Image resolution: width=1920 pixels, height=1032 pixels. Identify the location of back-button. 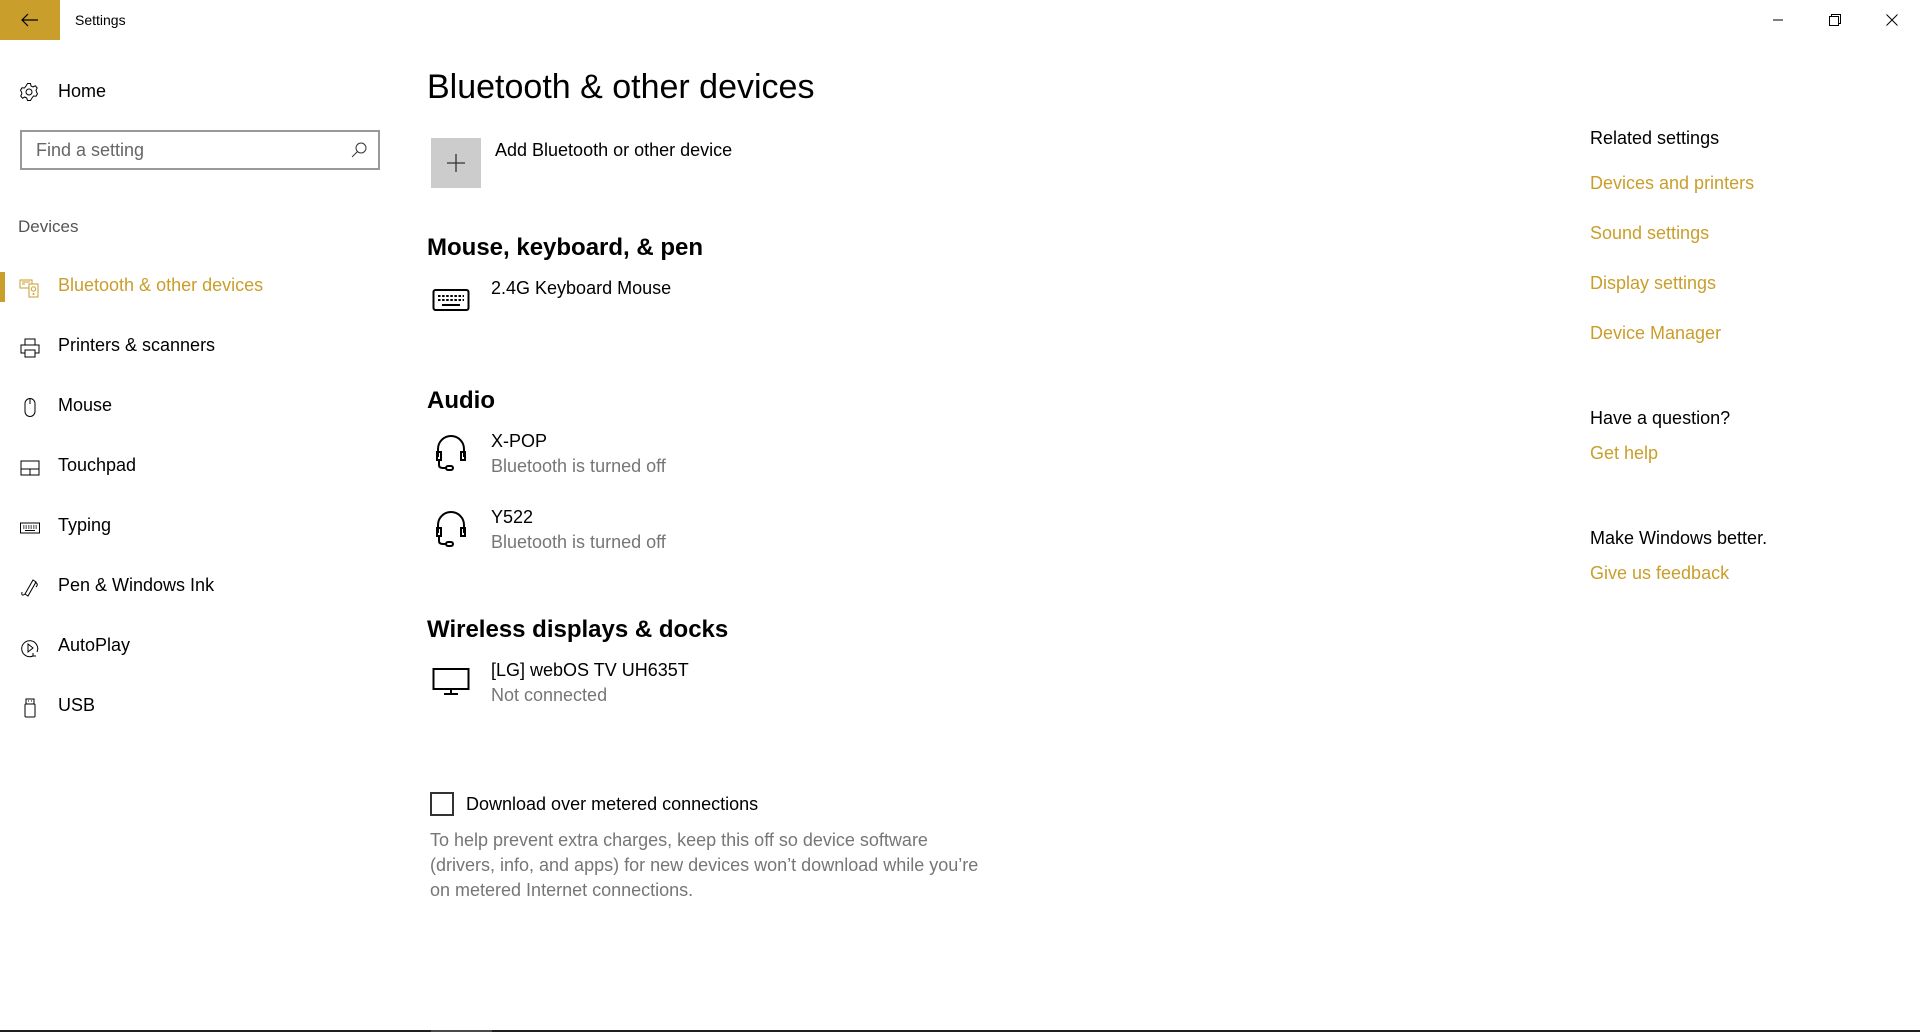
(30, 20).